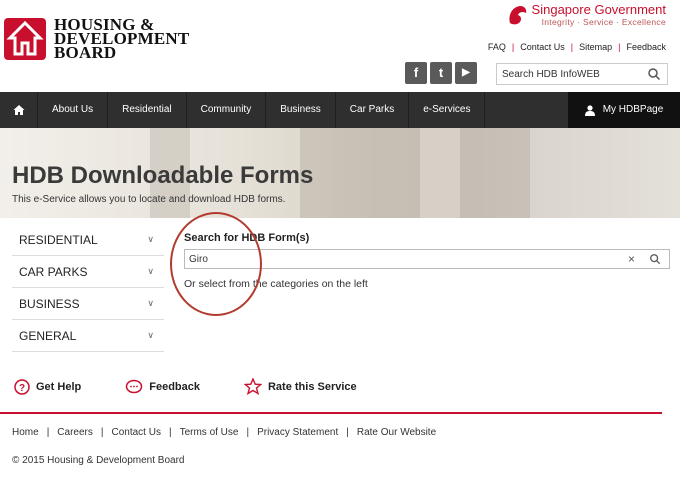 This screenshot has width=680, height=484. I want to click on facebook-icon: f, so click(416, 73).